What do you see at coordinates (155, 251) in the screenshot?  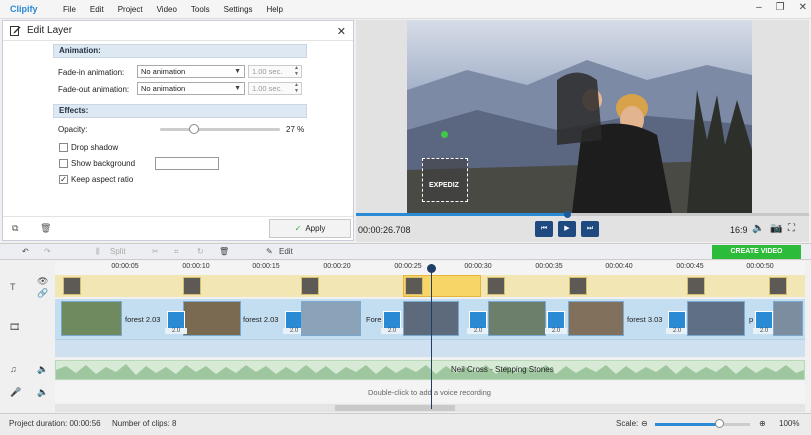 I see `cut-icon: ✂` at bounding box center [155, 251].